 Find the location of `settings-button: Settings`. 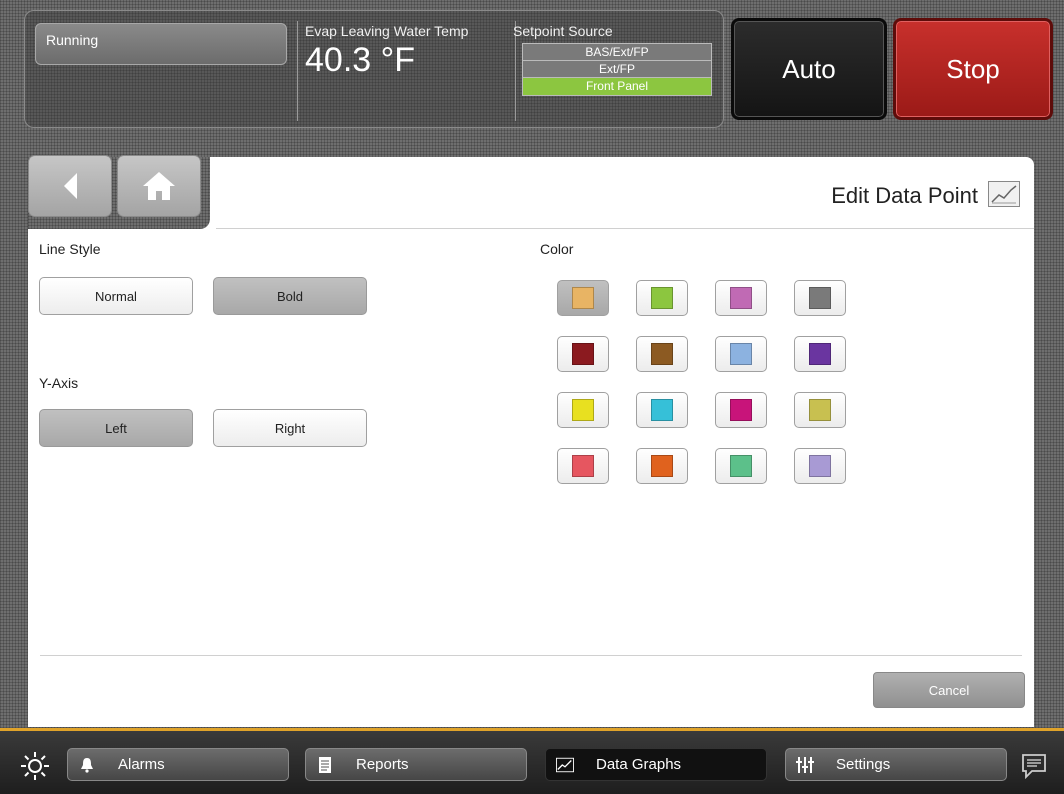

settings-button: Settings is located at coordinates (896, 764).